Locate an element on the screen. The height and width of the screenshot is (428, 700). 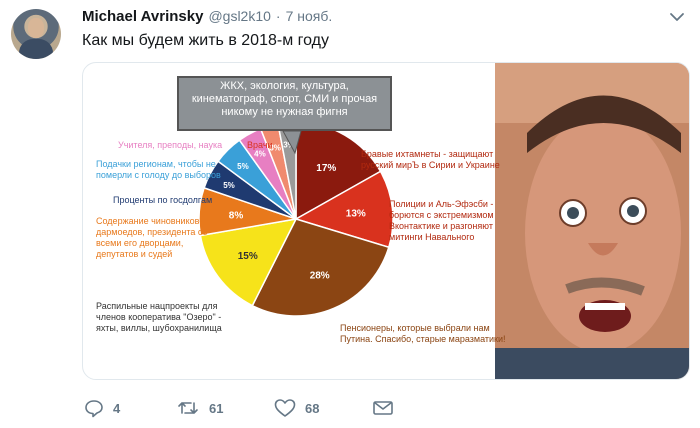
pie-label-other: 3% is located at coordinates (289, 145).